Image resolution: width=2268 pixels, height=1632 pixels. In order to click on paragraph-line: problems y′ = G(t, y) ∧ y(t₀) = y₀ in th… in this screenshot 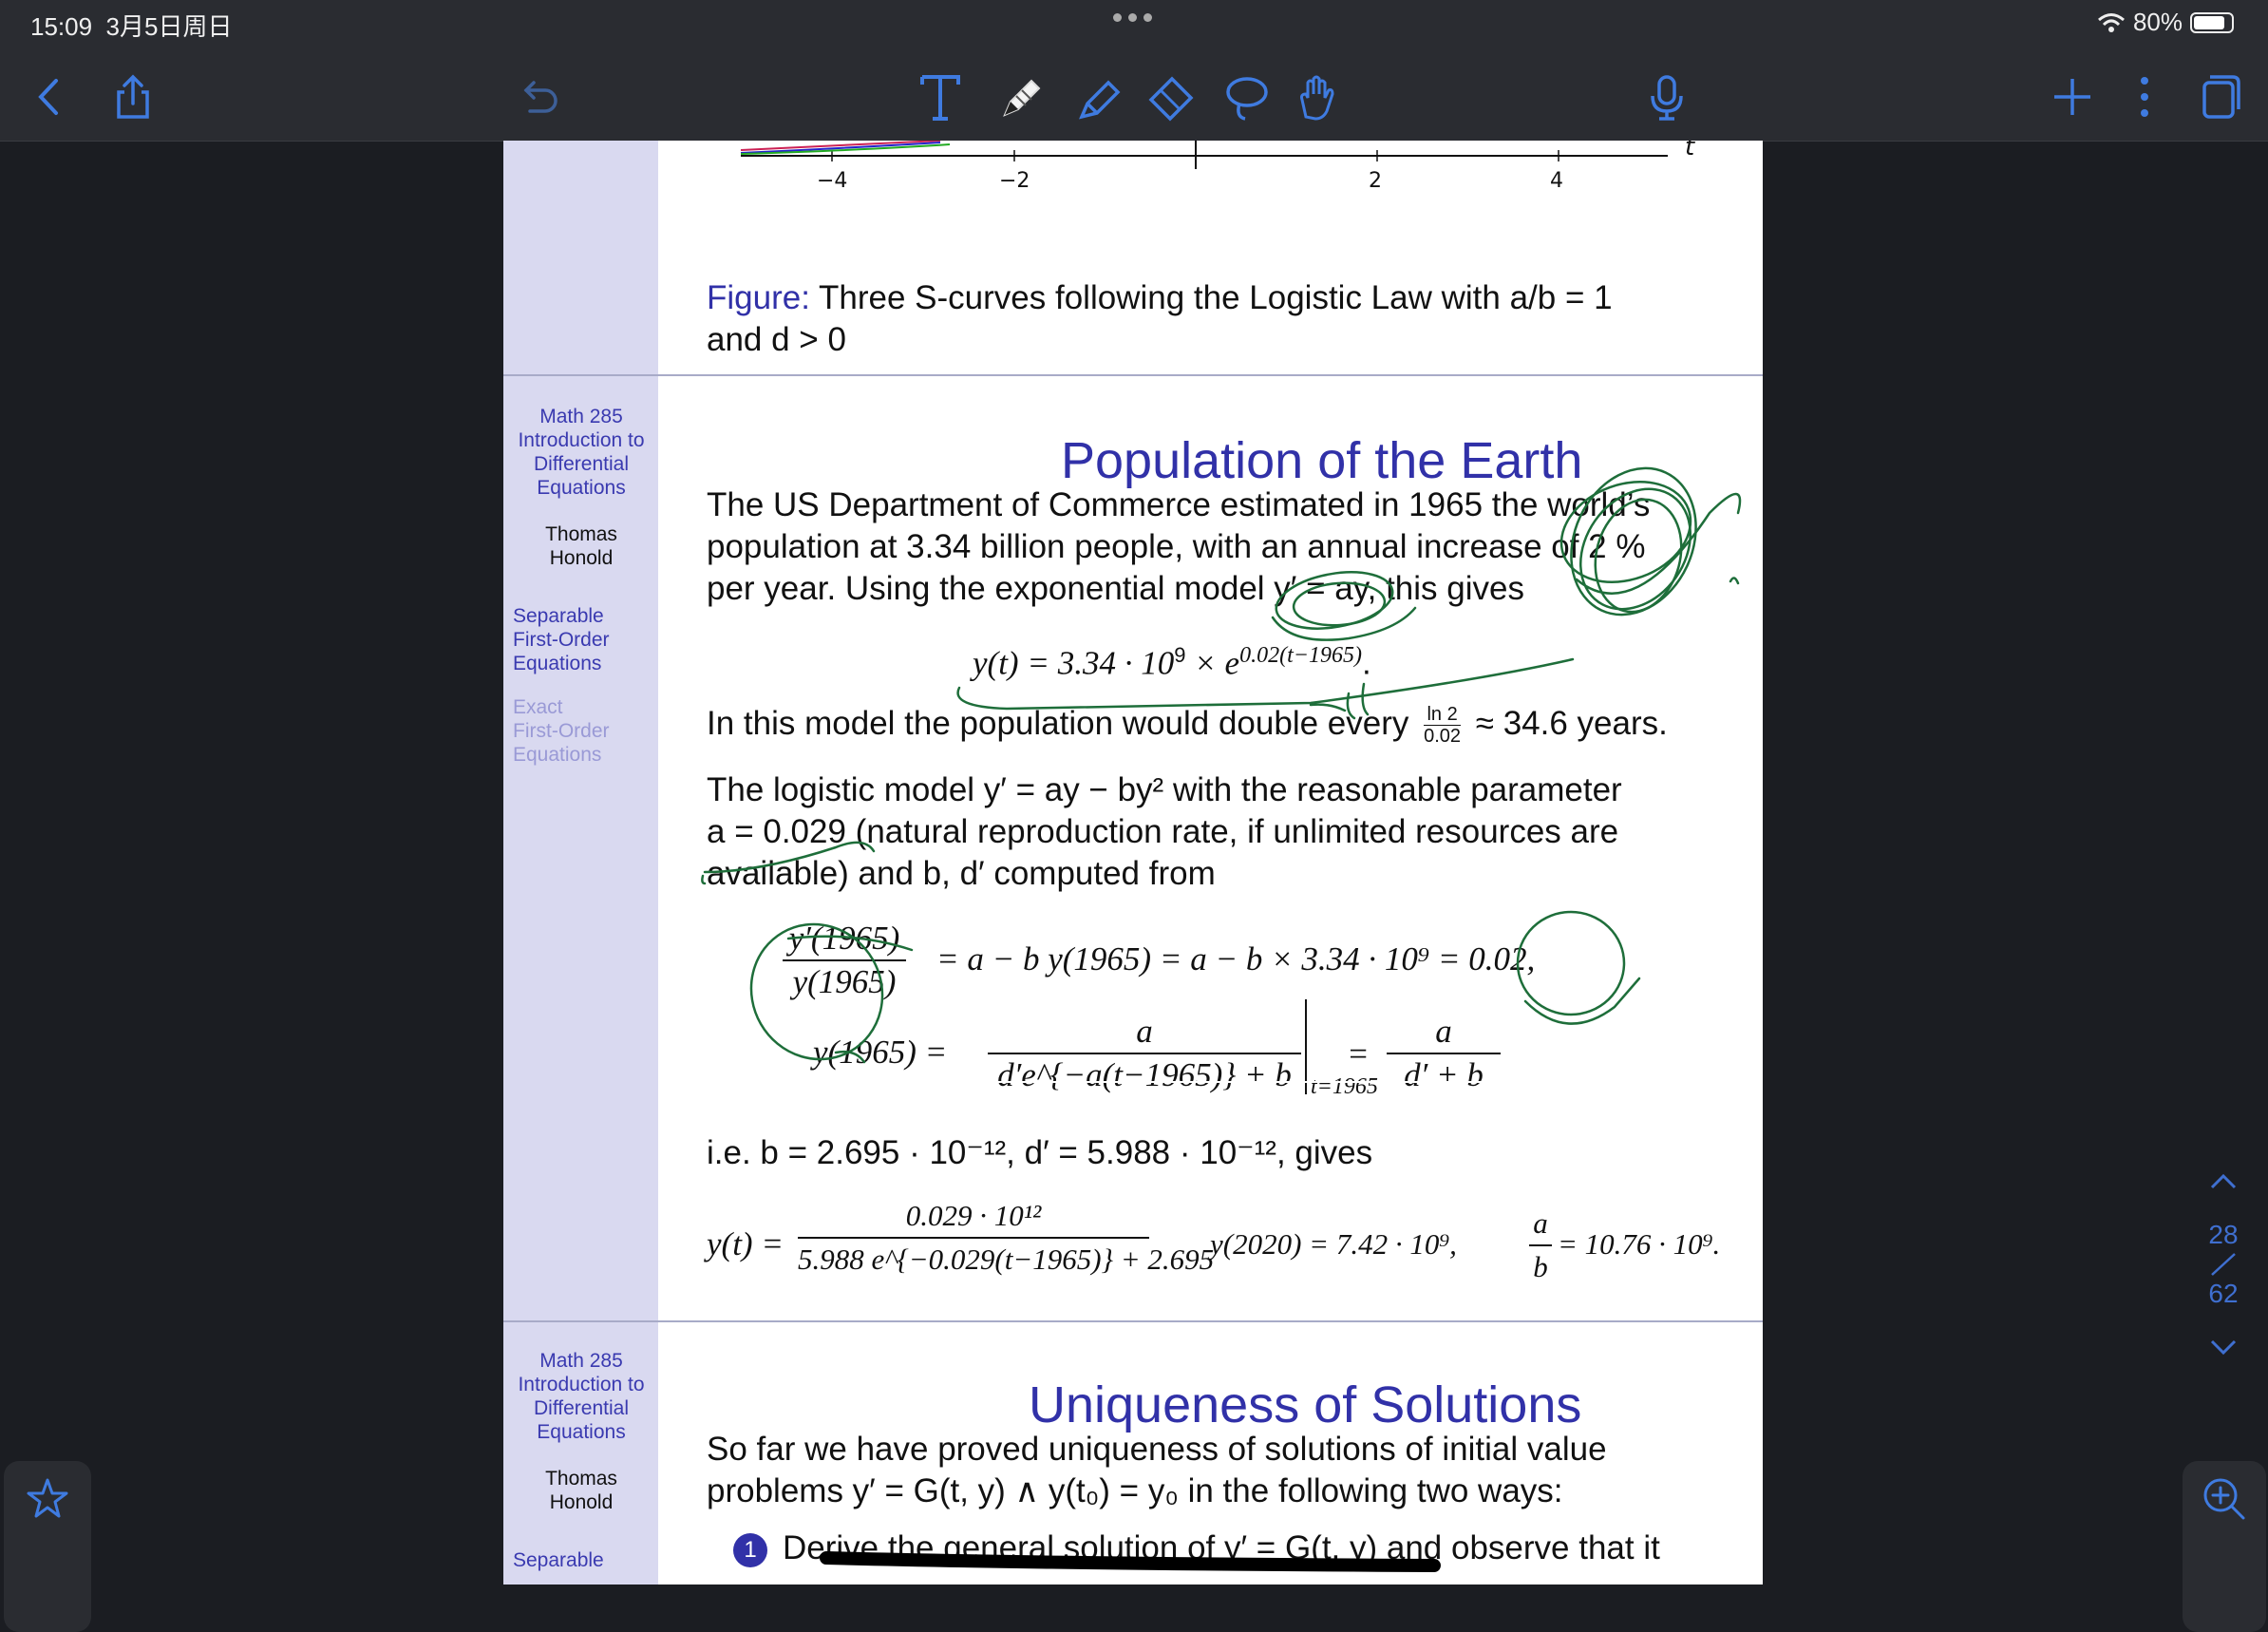, I will do `click(1135, 1491)`.